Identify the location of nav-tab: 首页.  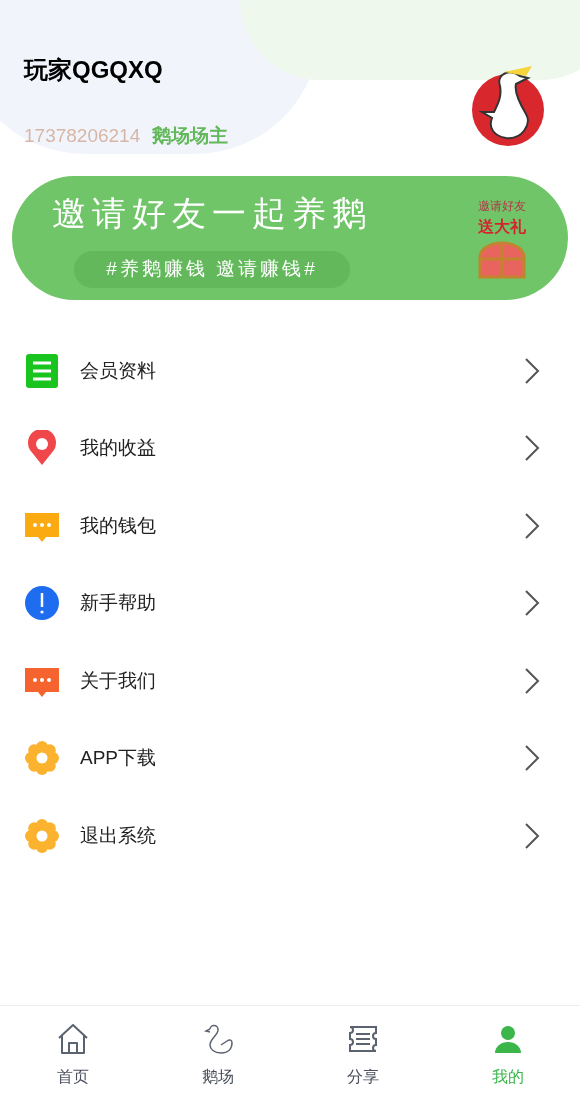
(72, 1054).